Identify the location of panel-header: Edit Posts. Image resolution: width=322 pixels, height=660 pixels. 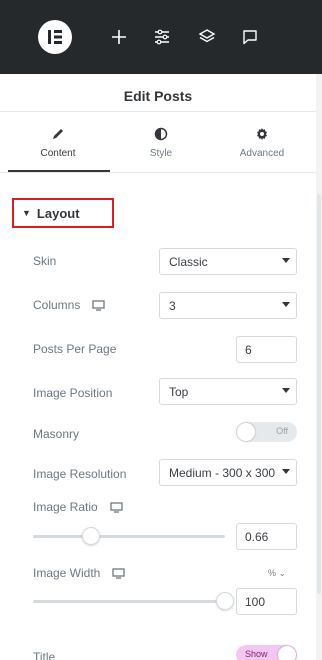
(158, 89).